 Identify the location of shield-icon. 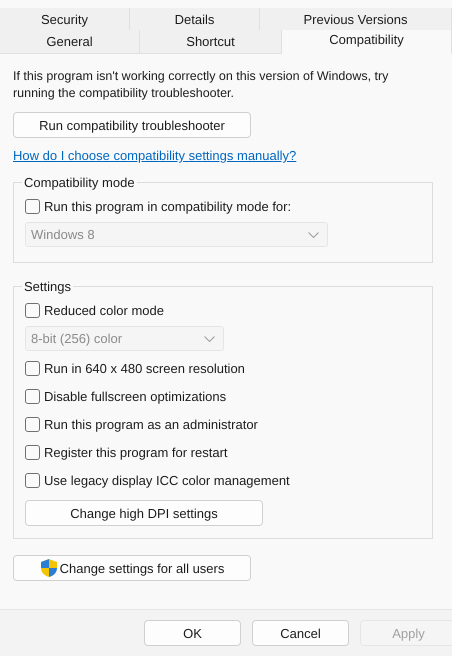
(49, 568).